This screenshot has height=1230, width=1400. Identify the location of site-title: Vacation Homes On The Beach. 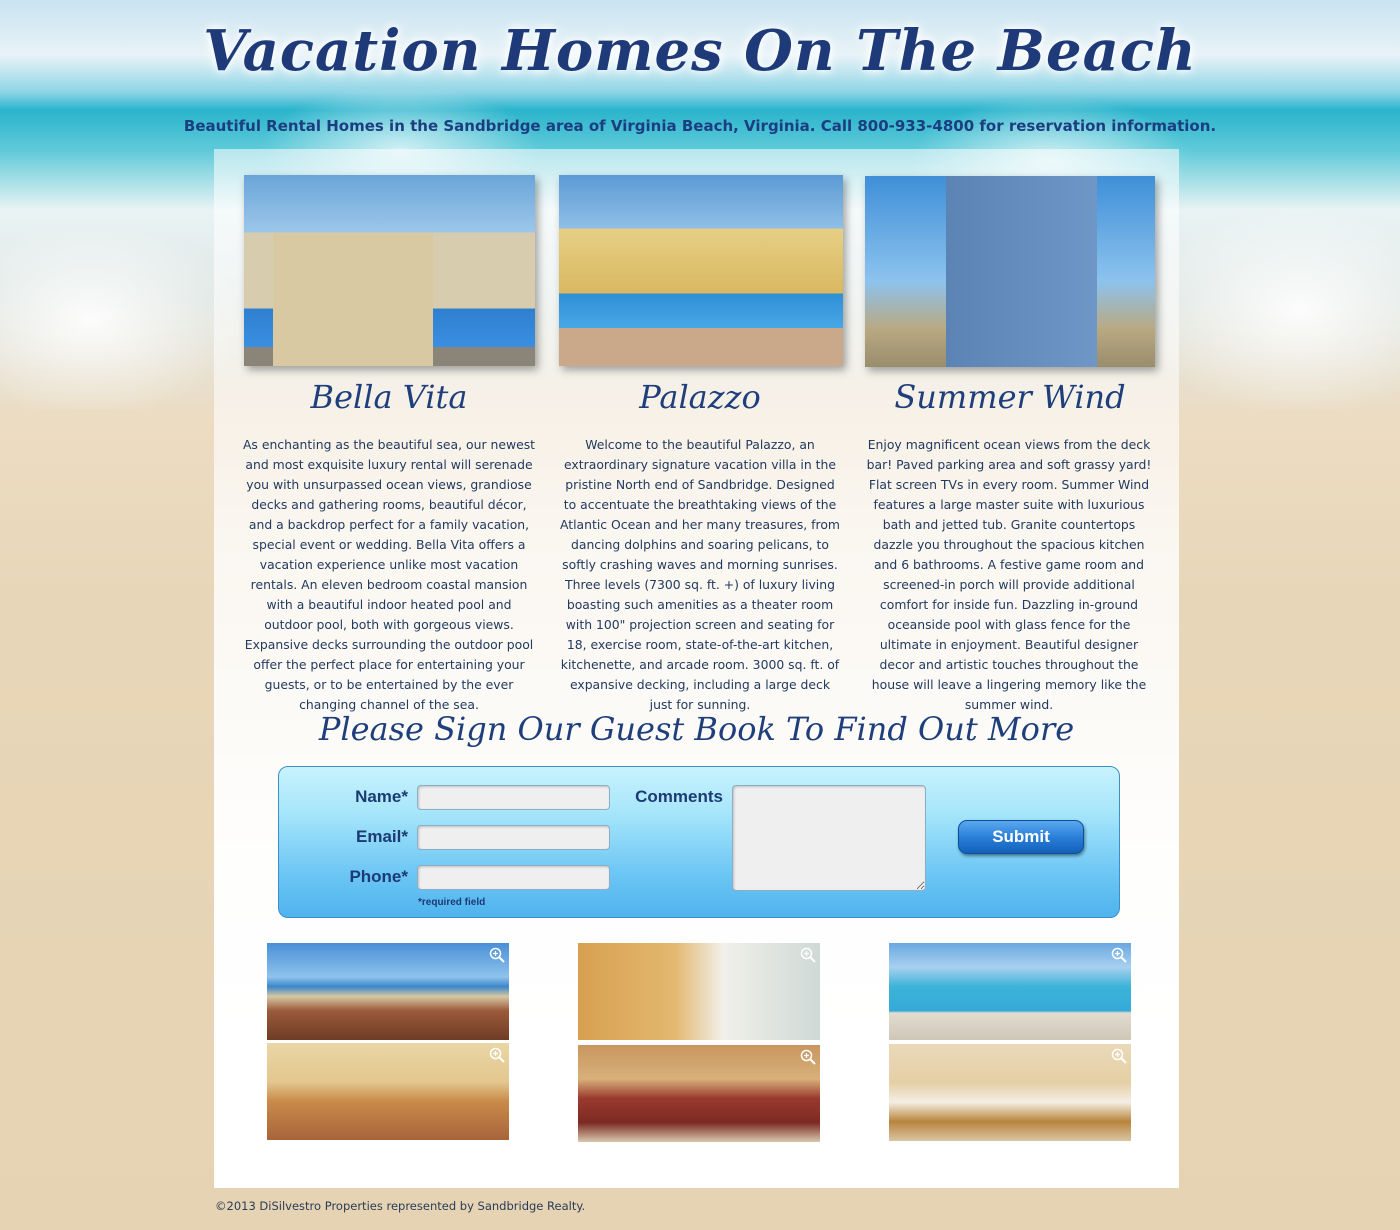
(700, 51).